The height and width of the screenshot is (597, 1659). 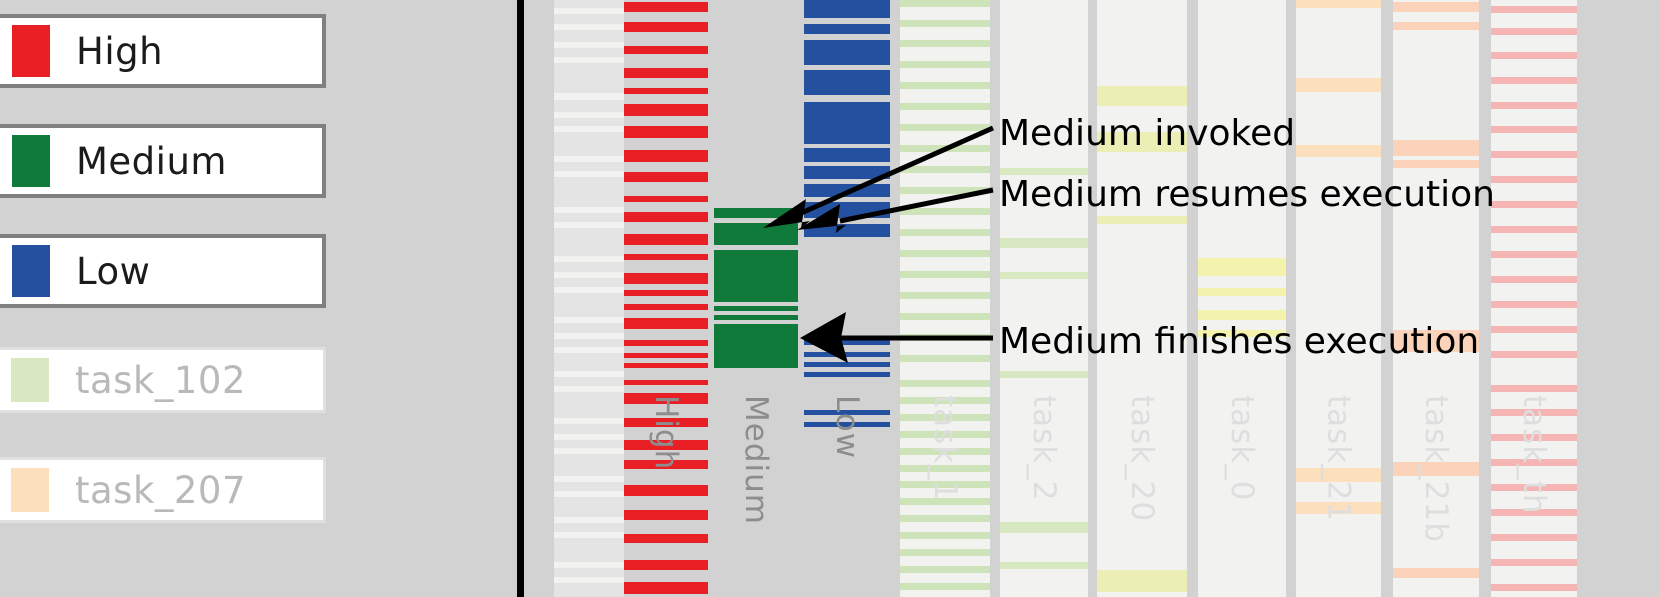 I want to click on legend-label: task_102, so click(x=161, y=380).